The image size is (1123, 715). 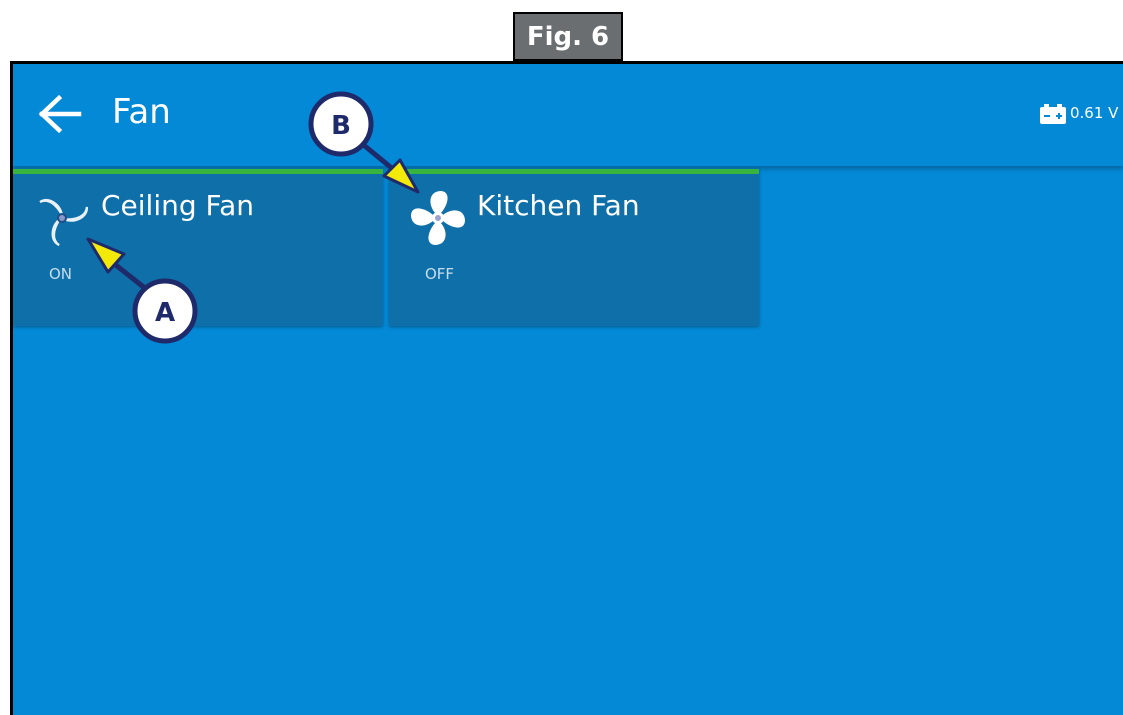 I want to click on tile-name: Kitchen Fan, so click(x=558, y=205).